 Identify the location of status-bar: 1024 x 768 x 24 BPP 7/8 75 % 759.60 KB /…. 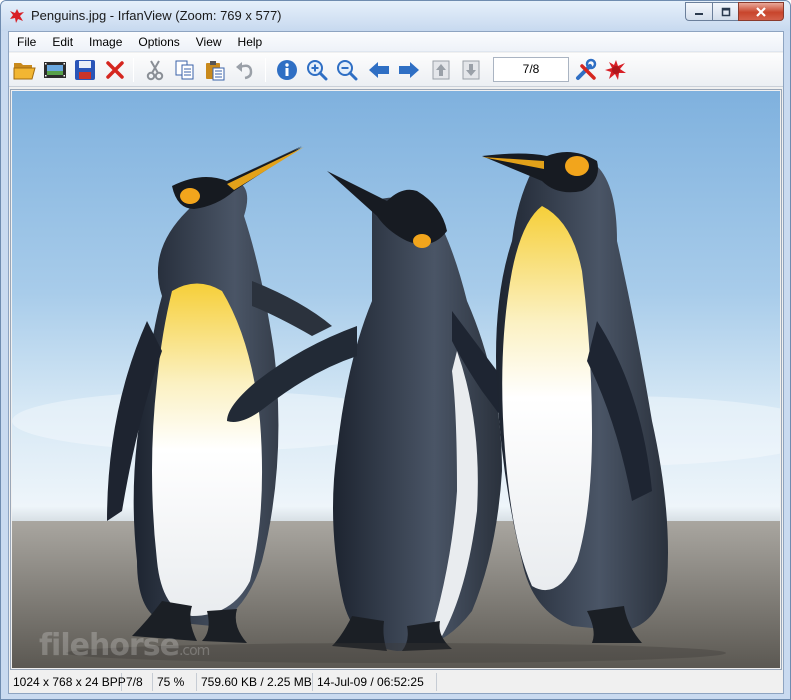
(396, 682).